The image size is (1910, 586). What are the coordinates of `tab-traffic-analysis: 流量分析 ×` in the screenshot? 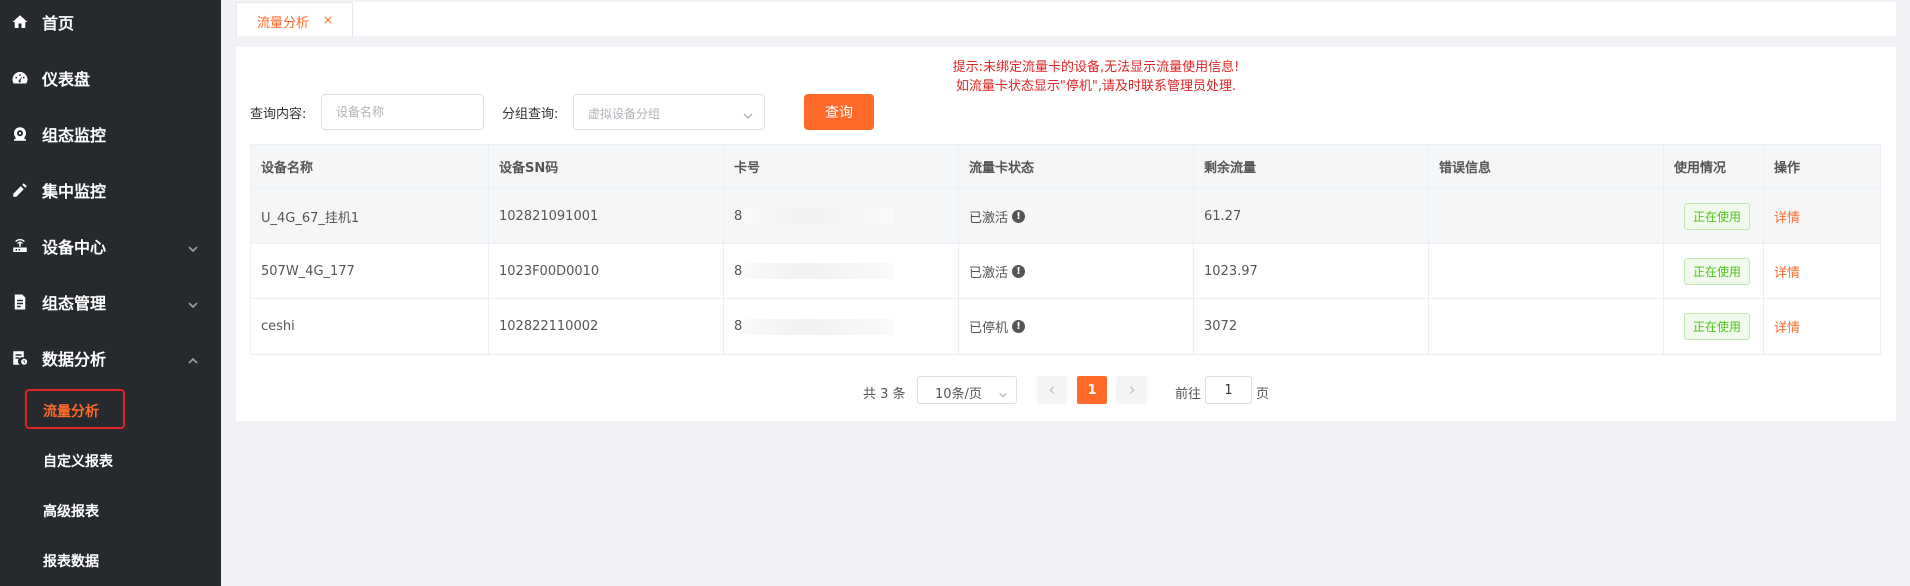 It's located at (294, 19).